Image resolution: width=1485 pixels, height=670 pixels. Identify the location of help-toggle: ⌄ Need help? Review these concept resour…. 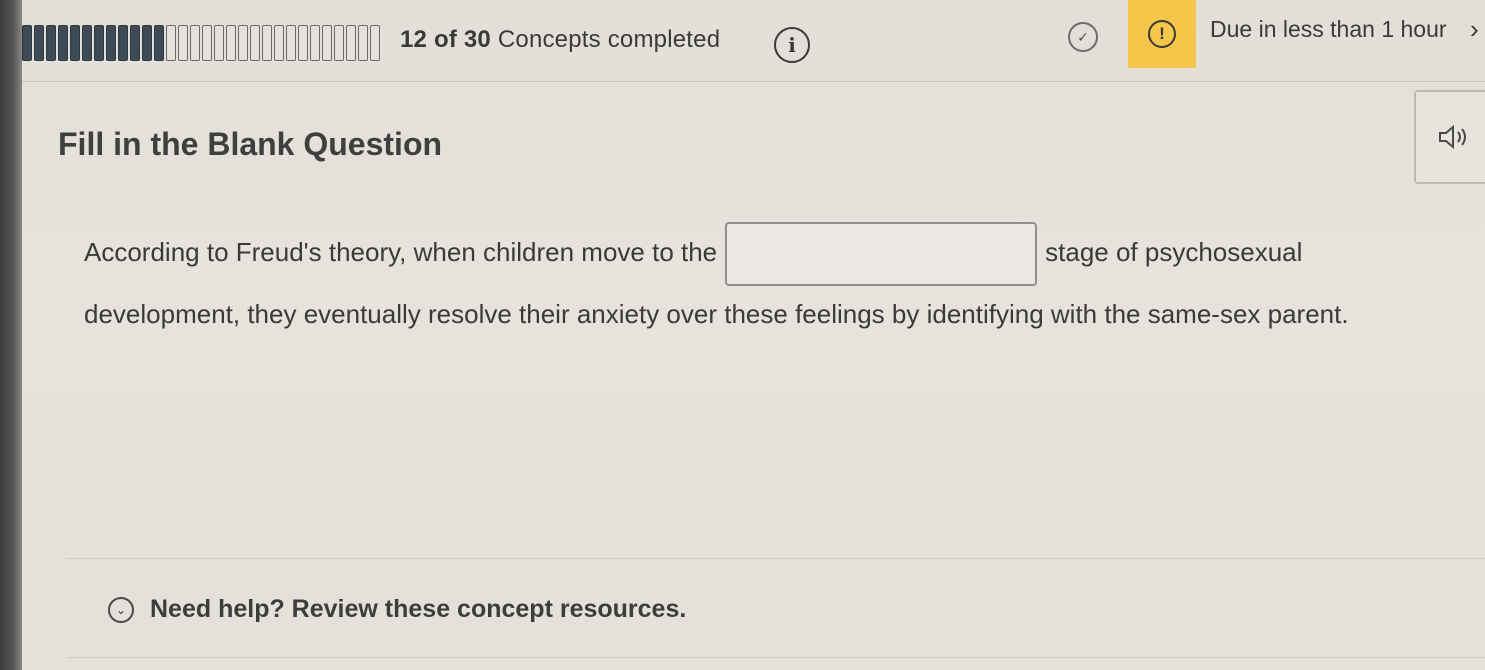
(397, 609).